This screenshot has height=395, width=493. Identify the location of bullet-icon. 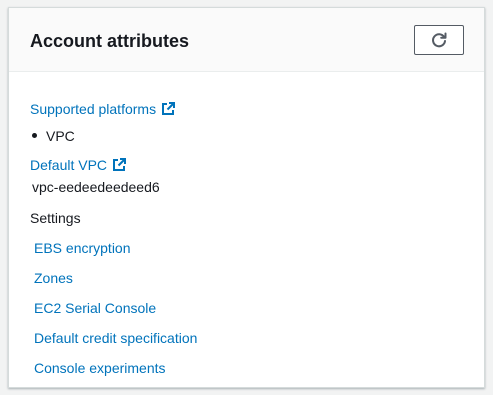
(34, 135).